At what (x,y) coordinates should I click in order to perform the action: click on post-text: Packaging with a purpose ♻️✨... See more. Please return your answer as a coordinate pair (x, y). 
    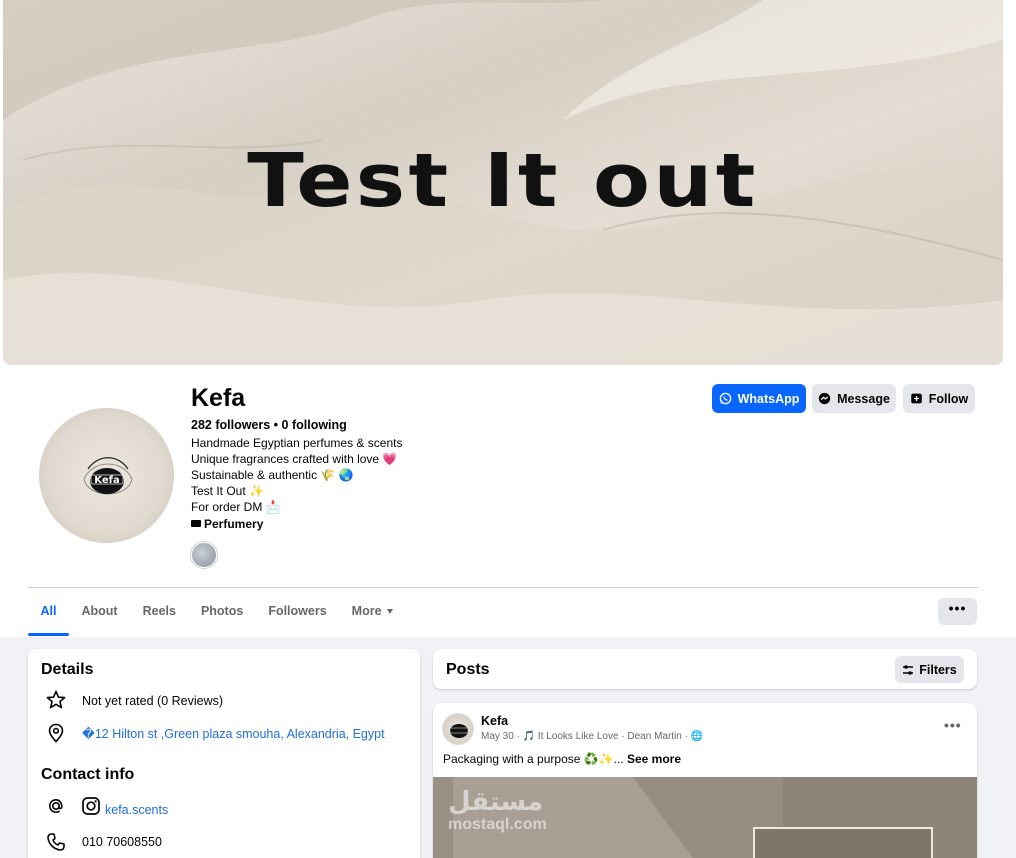
    Looking at the image, I should click on (562, 759).